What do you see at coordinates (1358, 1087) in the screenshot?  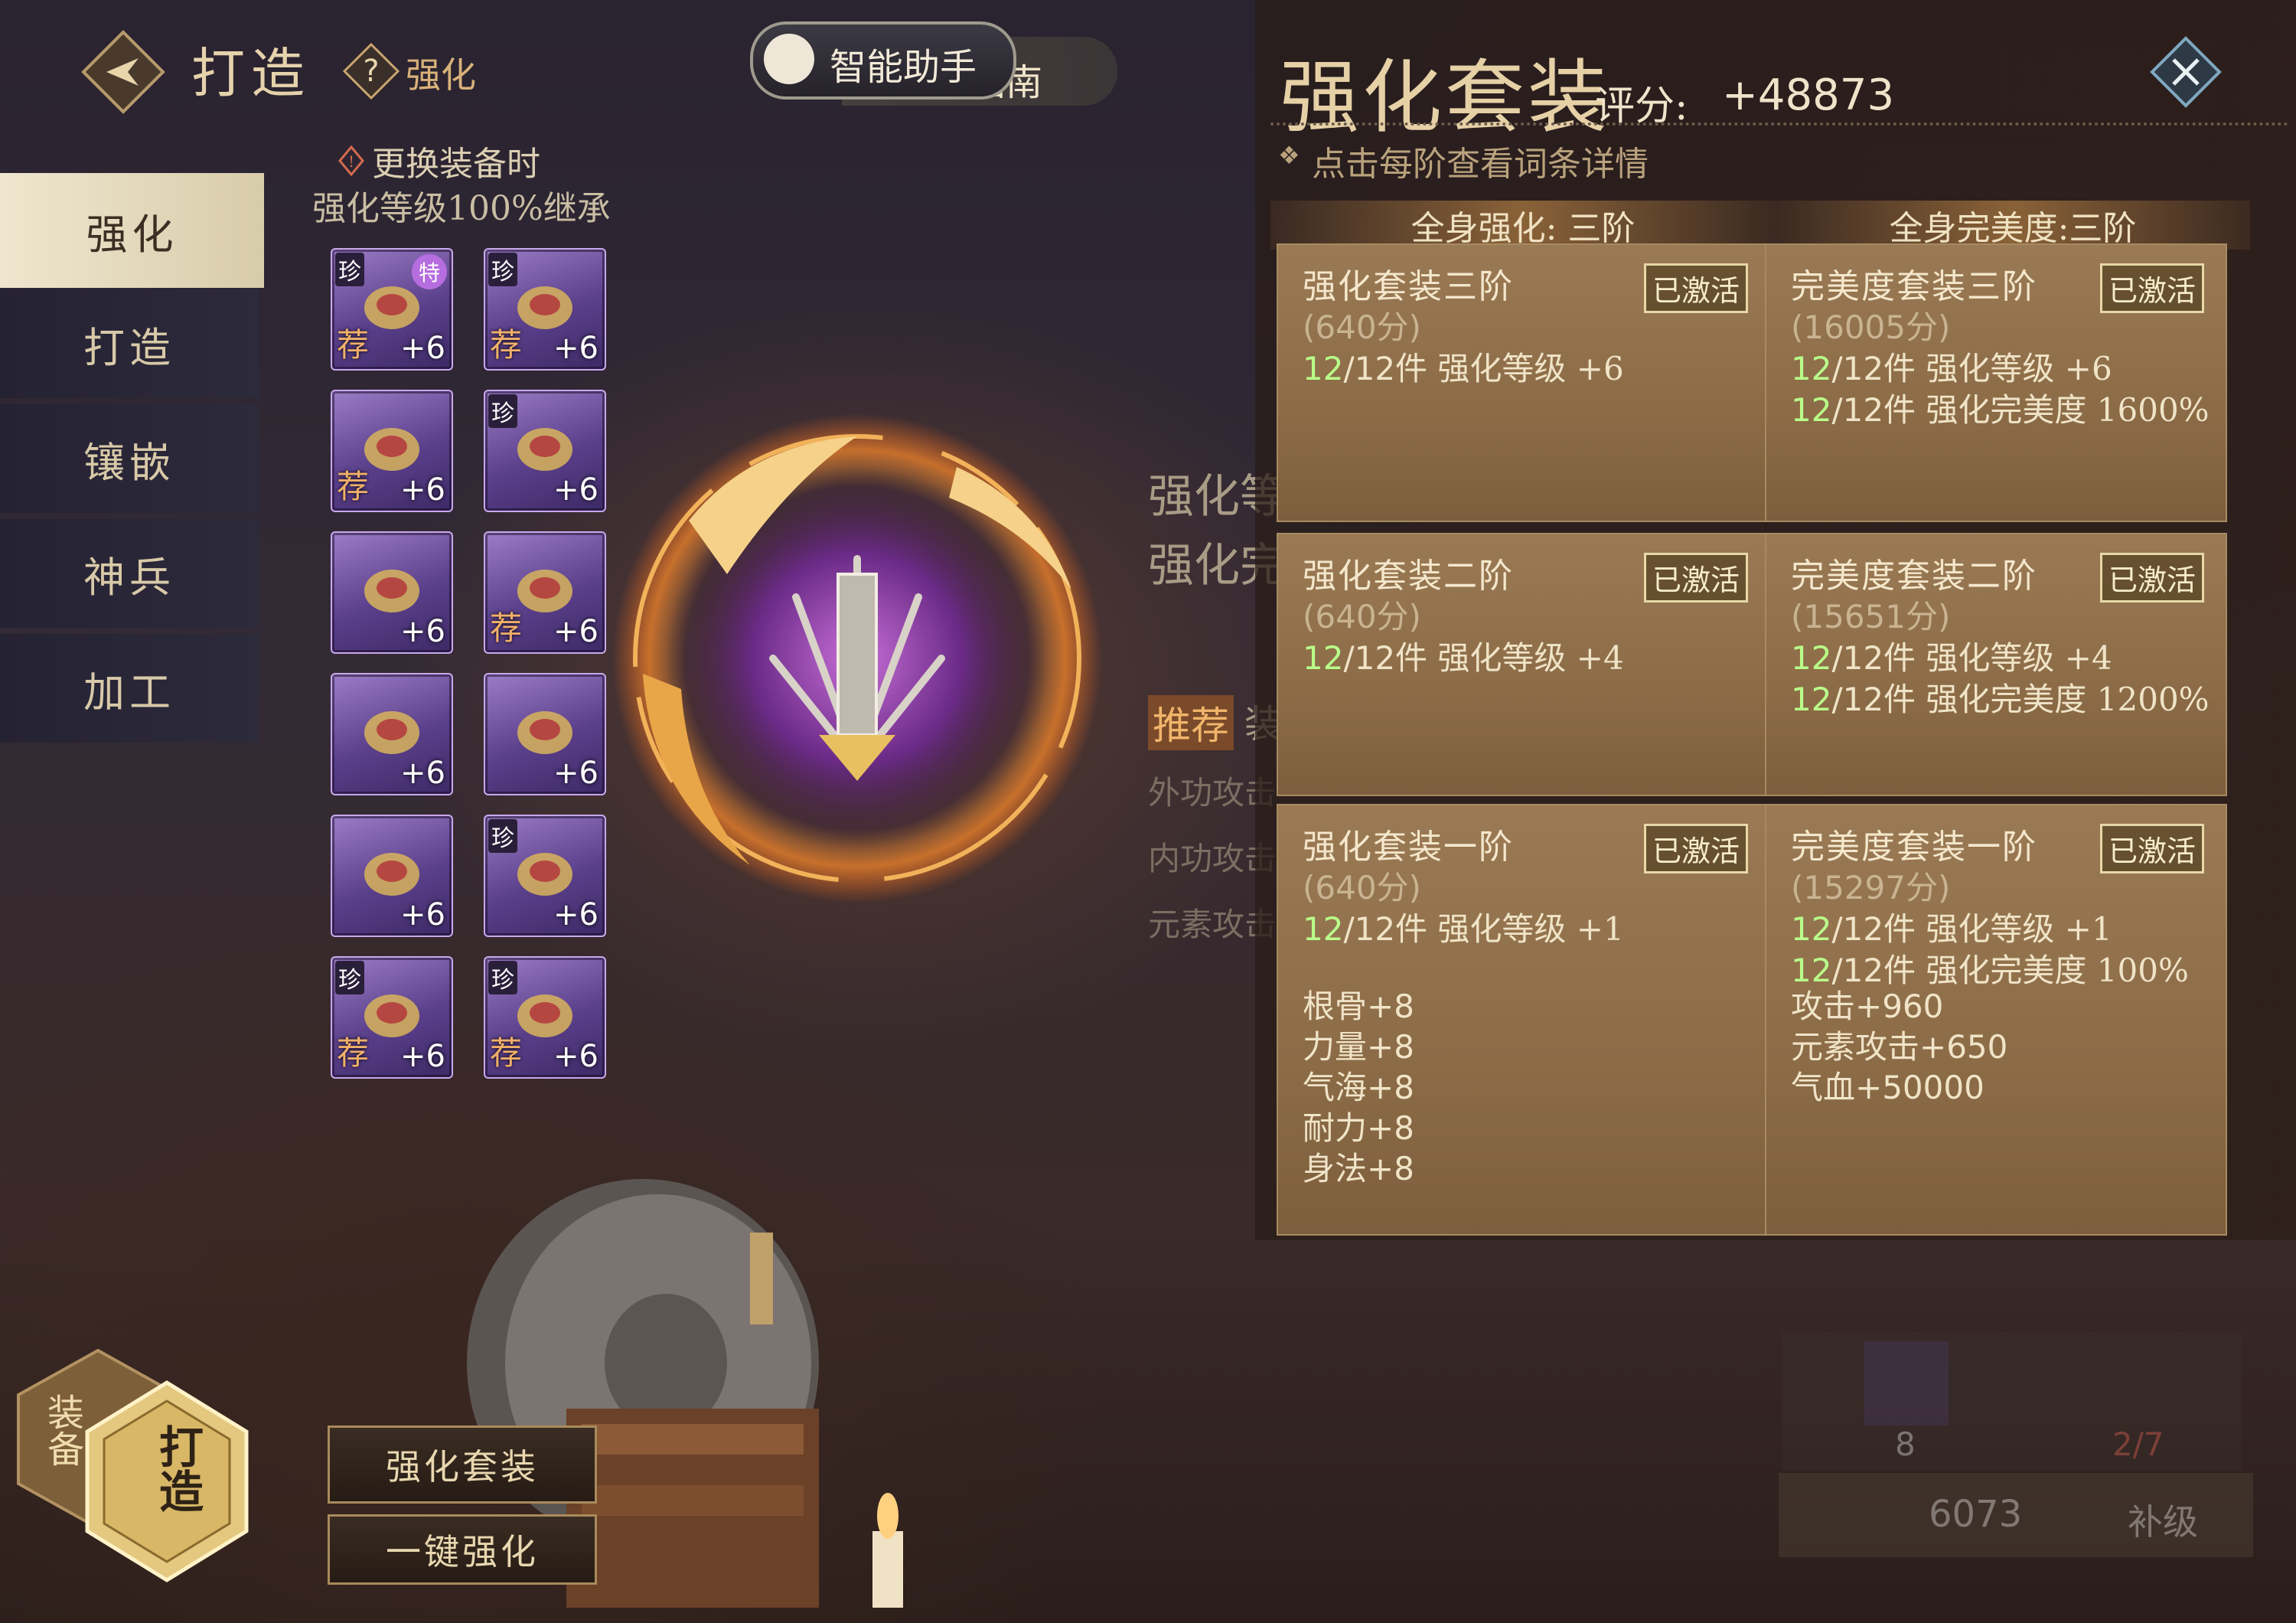 I see `card-attribute-list: 根骨+8 力量+8 气海+8 耐力+8 身法+8` at bounding box center [1358, 1087].